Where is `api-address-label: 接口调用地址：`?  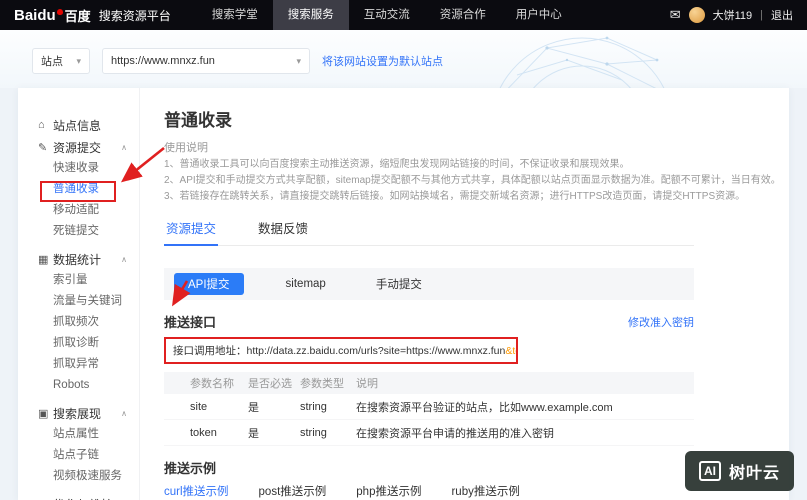
api-address-label: 接口调用地址： is located at coordinates (210, 351).